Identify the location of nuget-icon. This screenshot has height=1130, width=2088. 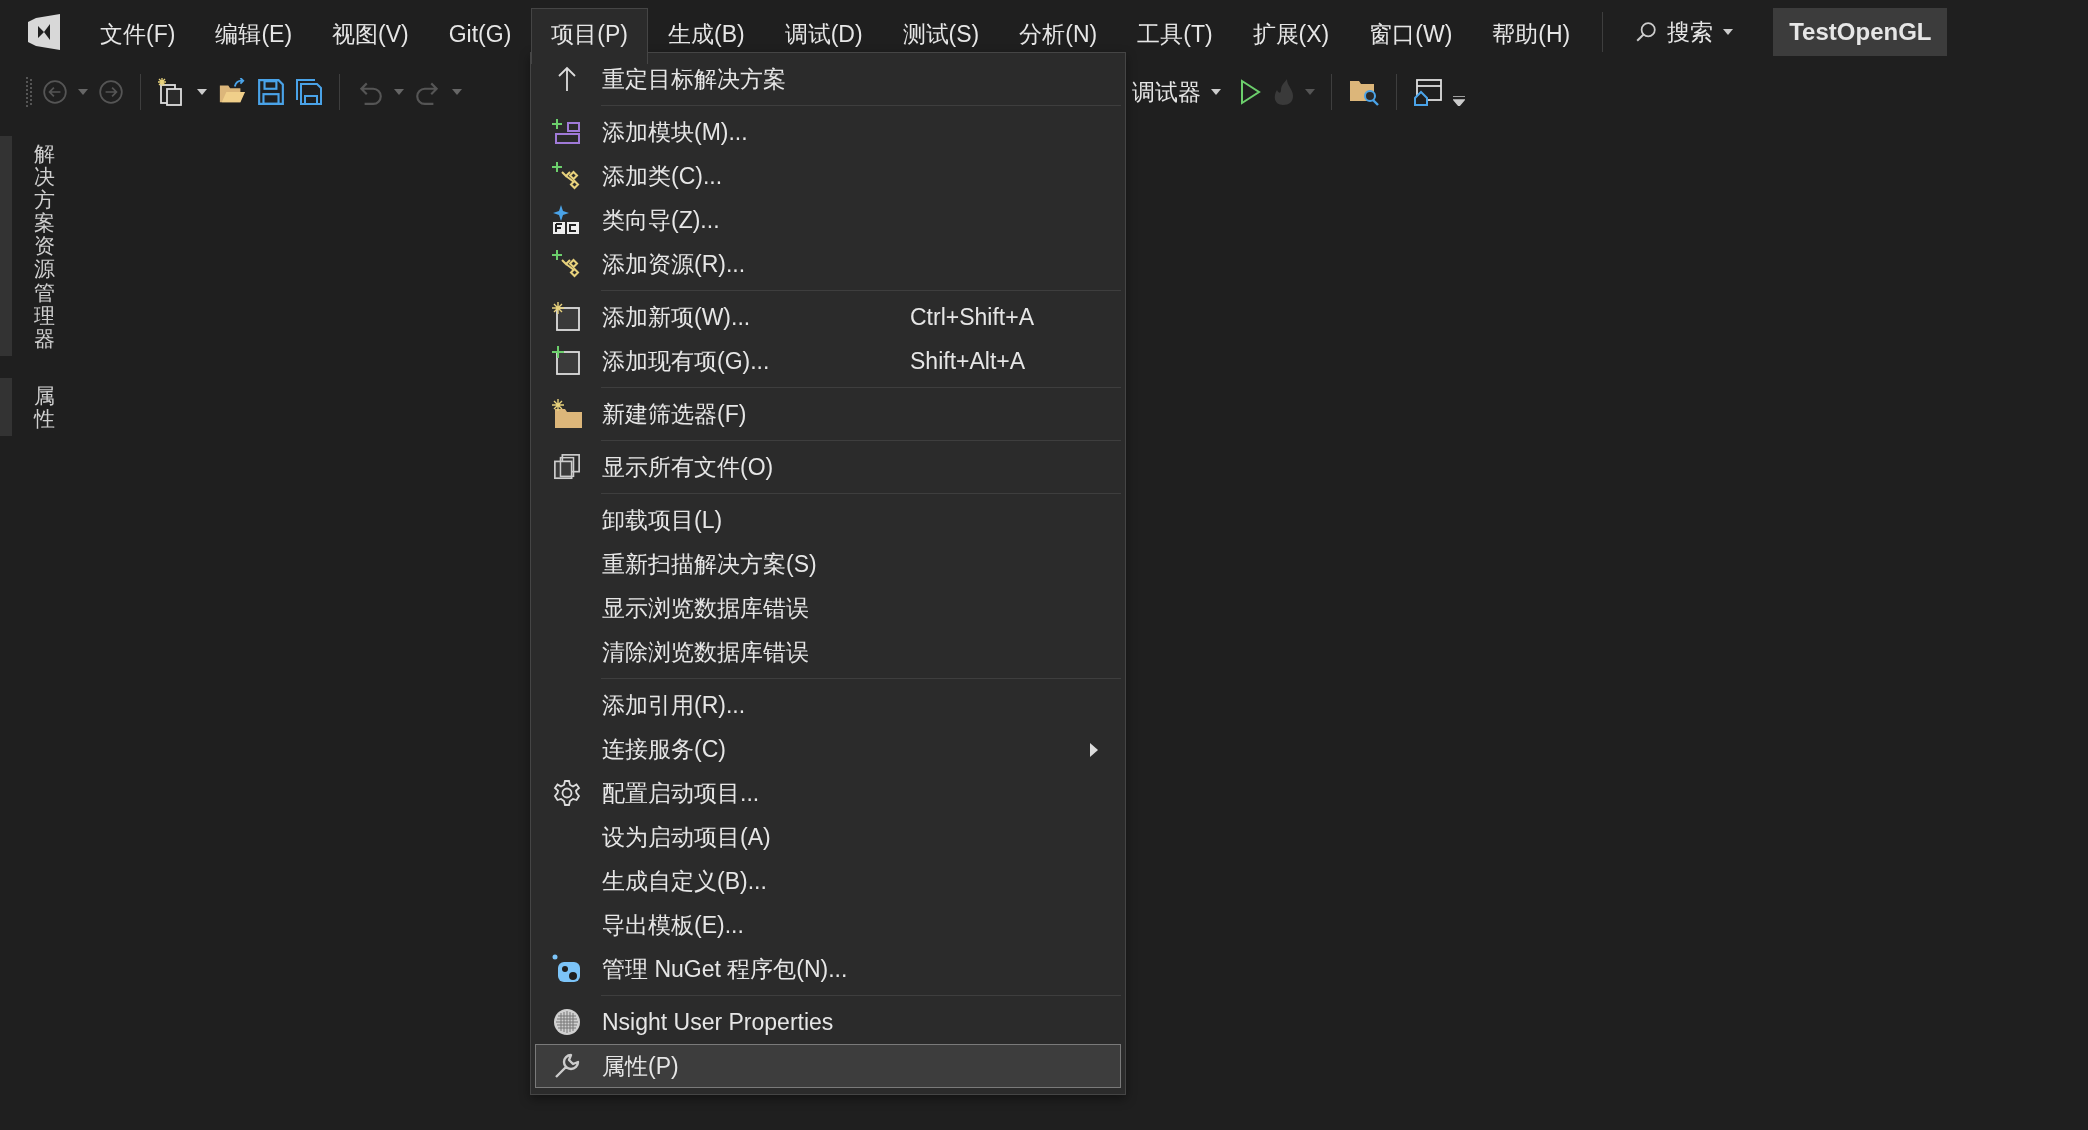
(567, 969).